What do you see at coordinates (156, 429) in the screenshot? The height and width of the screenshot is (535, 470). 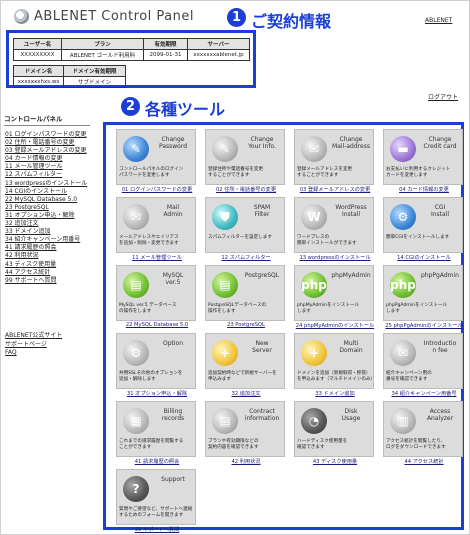 I see `tool-card: ▦ Billing records これまでの請求履歴を閲覧する ことができます` at bounding box center [156, 429].